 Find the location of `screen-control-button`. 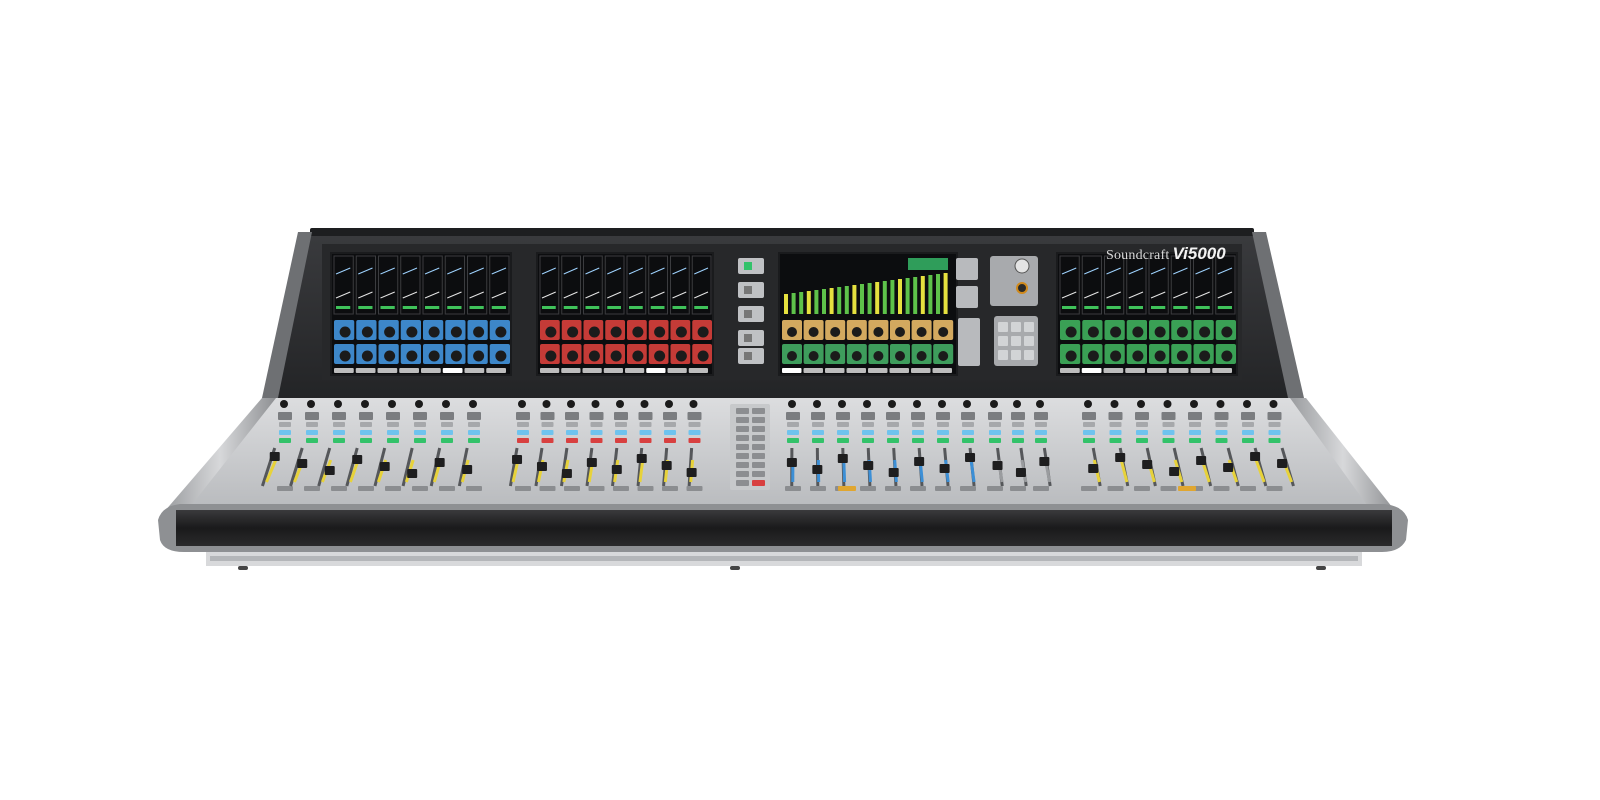

screen-control-button is located at coordinates (967, 269).